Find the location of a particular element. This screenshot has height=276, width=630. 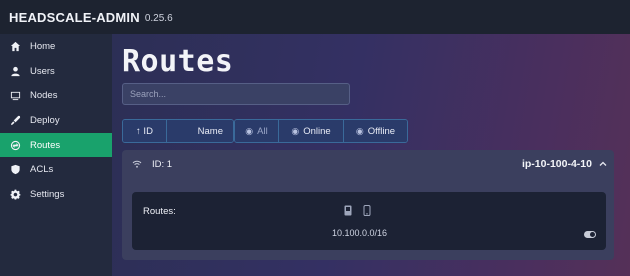

route-id: ID: 1 is located at coordinates (162, 164).